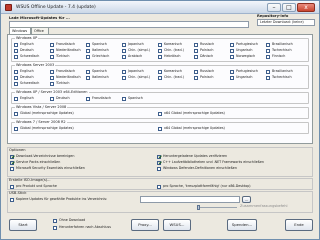  What do you see at coordinates (139, 56) in the screenshot?
I see `language-checkbox-0-2-3: Arabisch` at bounding box center [139, 56].